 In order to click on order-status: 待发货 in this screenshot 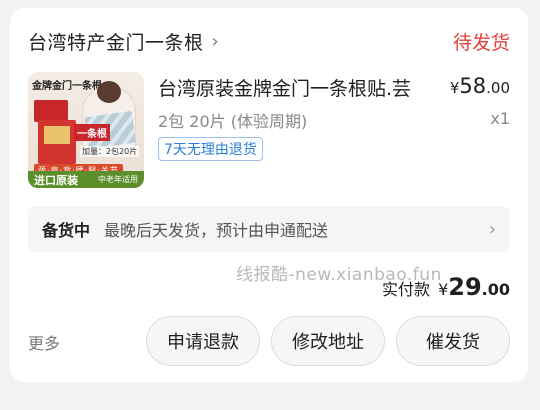, I will do `click(481, 43)`.